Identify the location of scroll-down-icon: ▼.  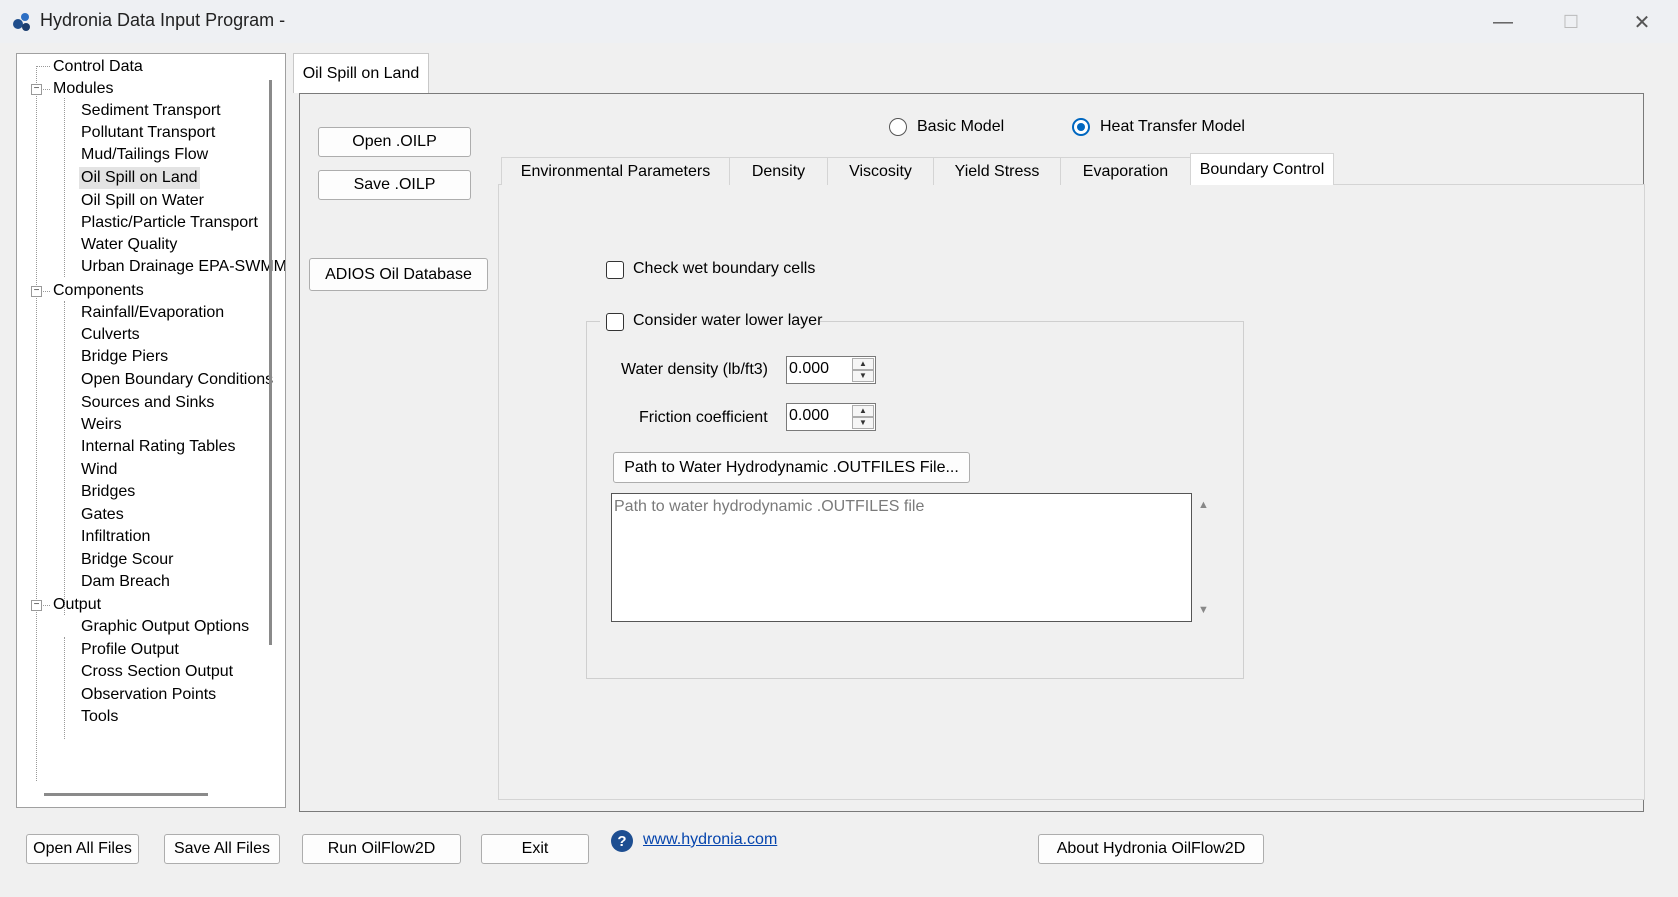
(1203, 610).